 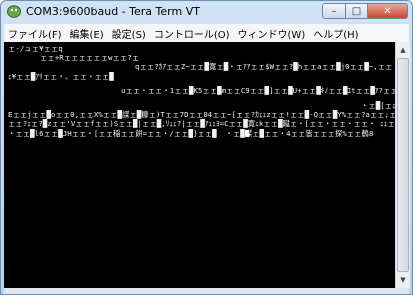 I want to click on menu-file: ファイル(F), so click(x=35, y=33).